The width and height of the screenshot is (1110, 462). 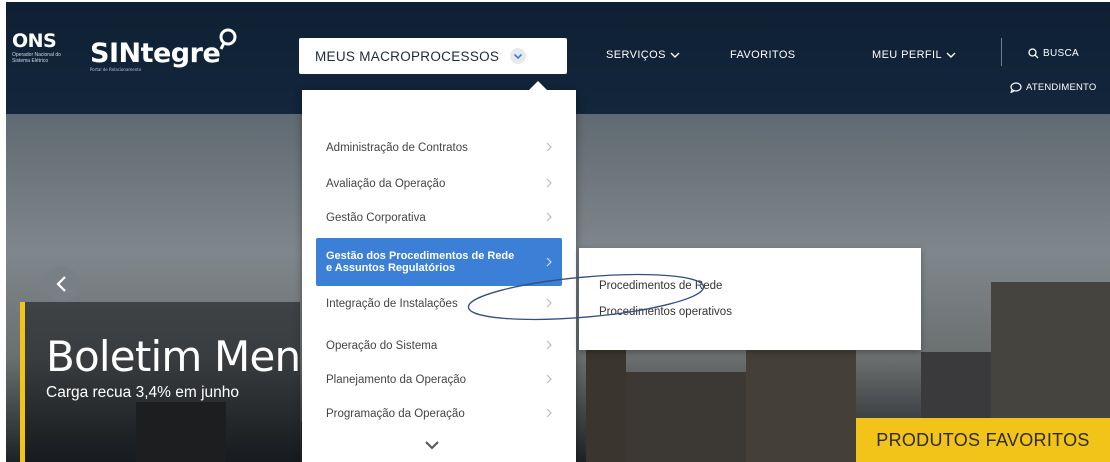 What do you see at coordinates (1001, 52) in the screenshot?
I see `nav-divider` at bounding box center [1001, 52].